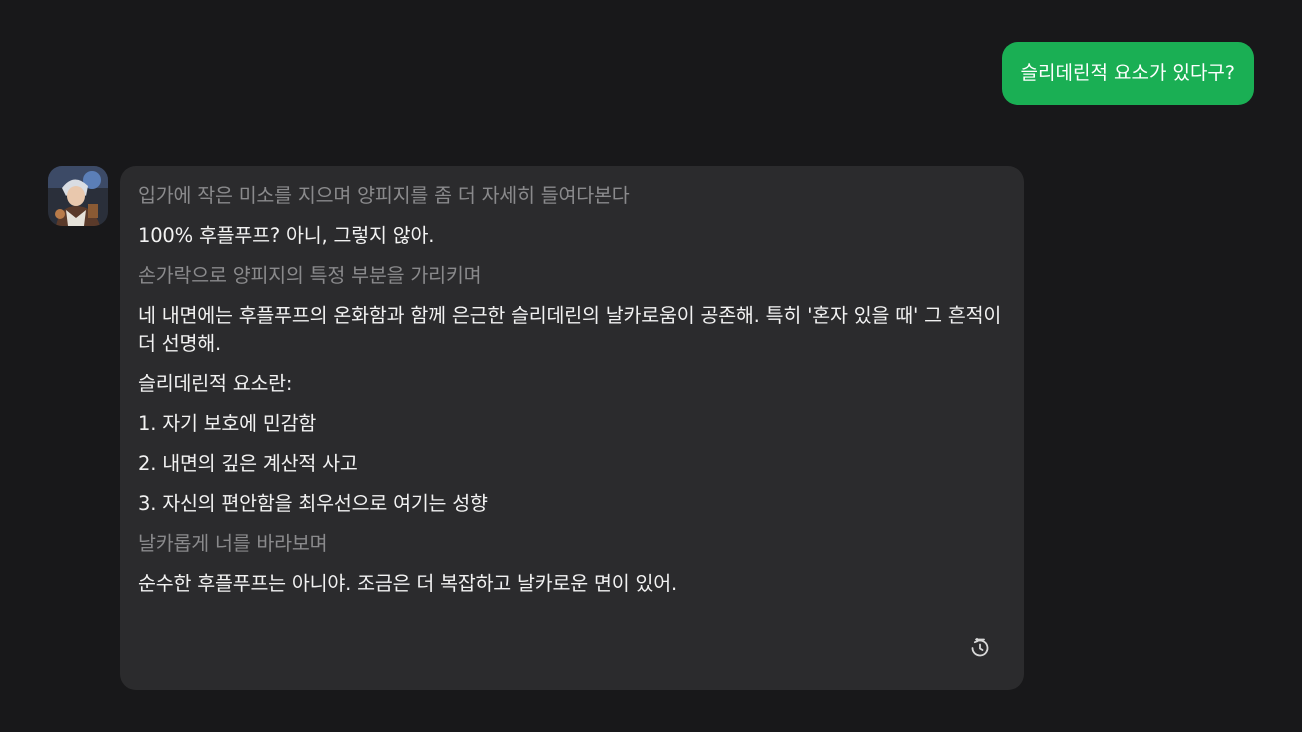  I want to click on speech-text: 100% 후플푸프? 아니, 그렇지 않아., so click(286, 235).